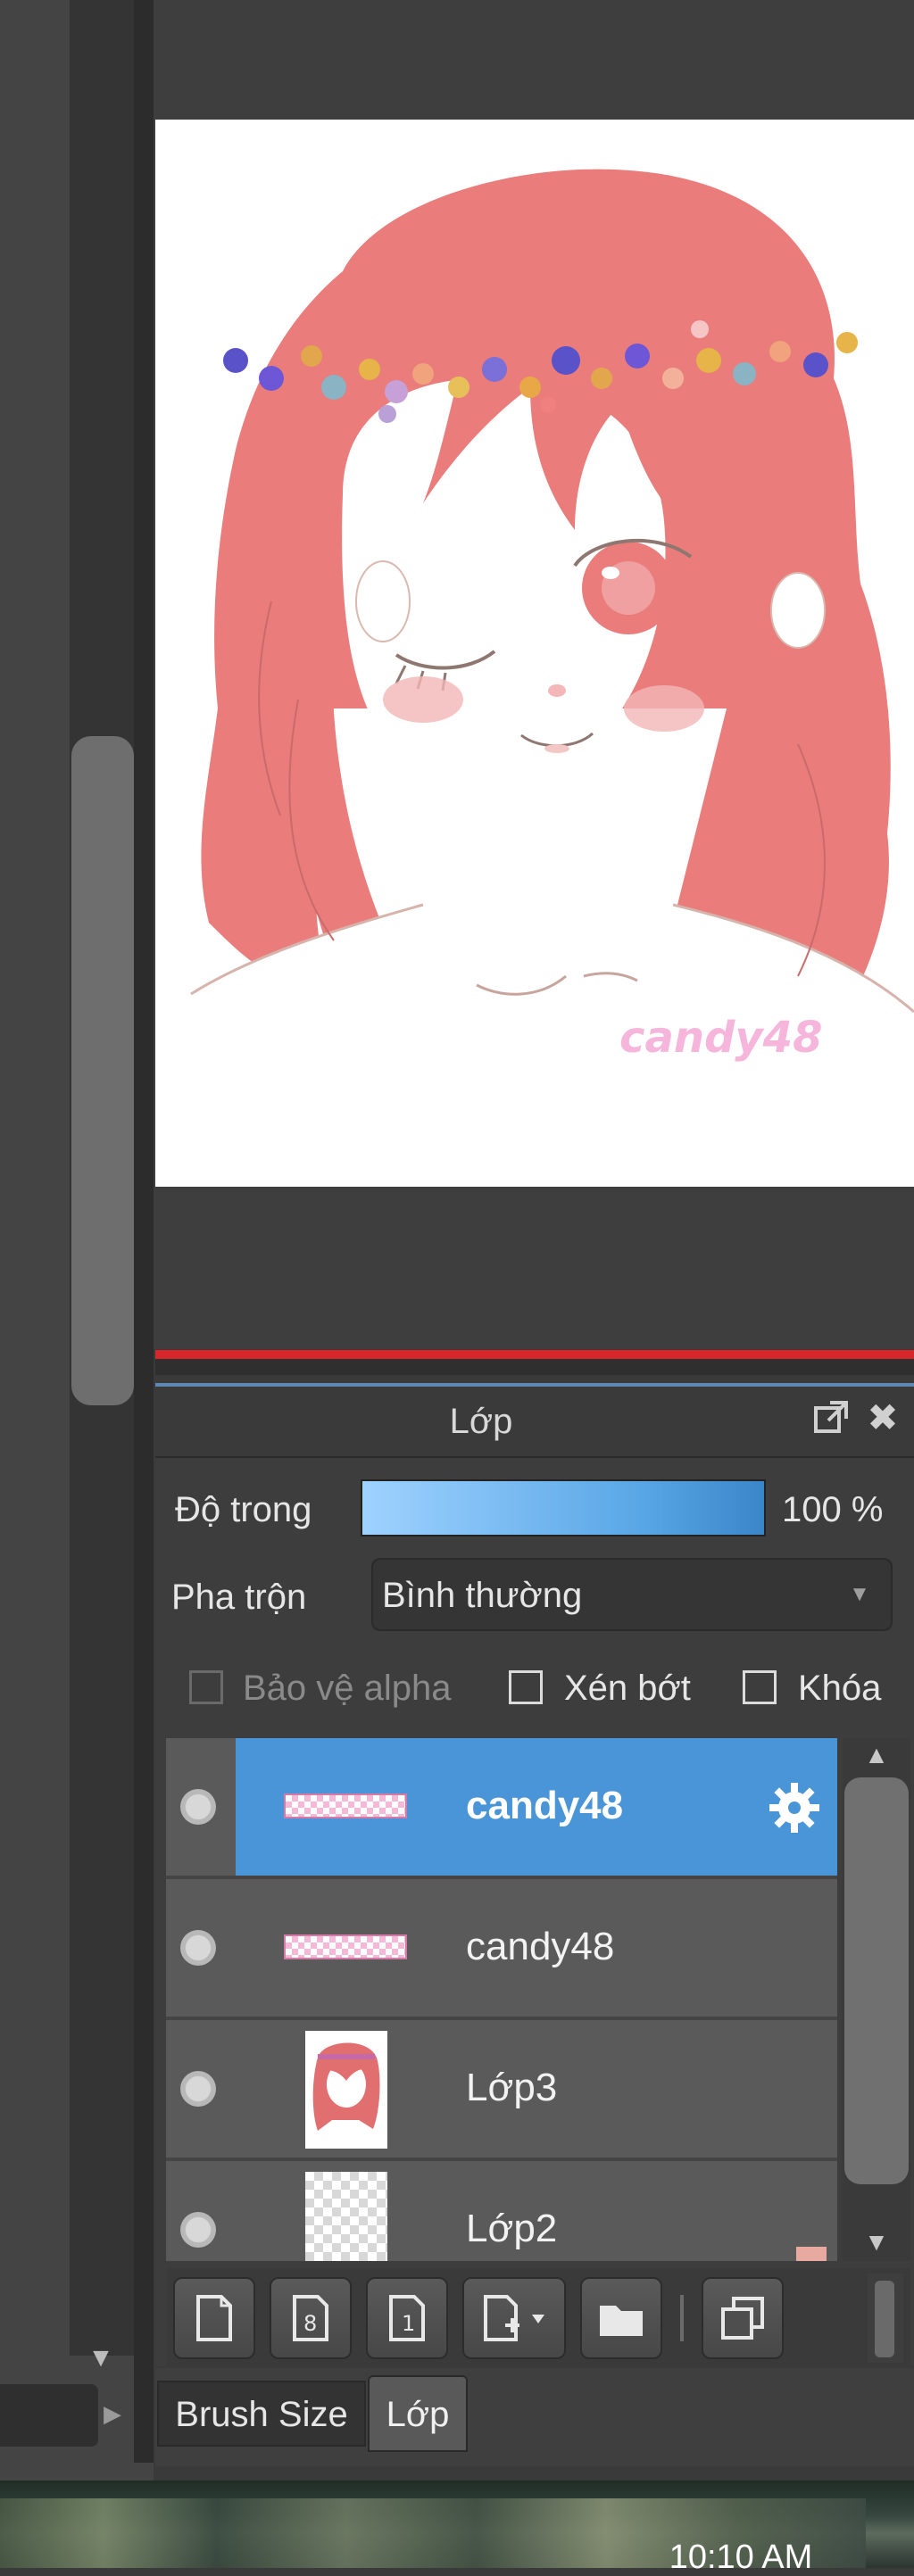 The height and width of the screenshot is (2576, 914). Describe the element at coordinates (408, 2323) in the screenshot. I see `svg-text: 1` at that location.